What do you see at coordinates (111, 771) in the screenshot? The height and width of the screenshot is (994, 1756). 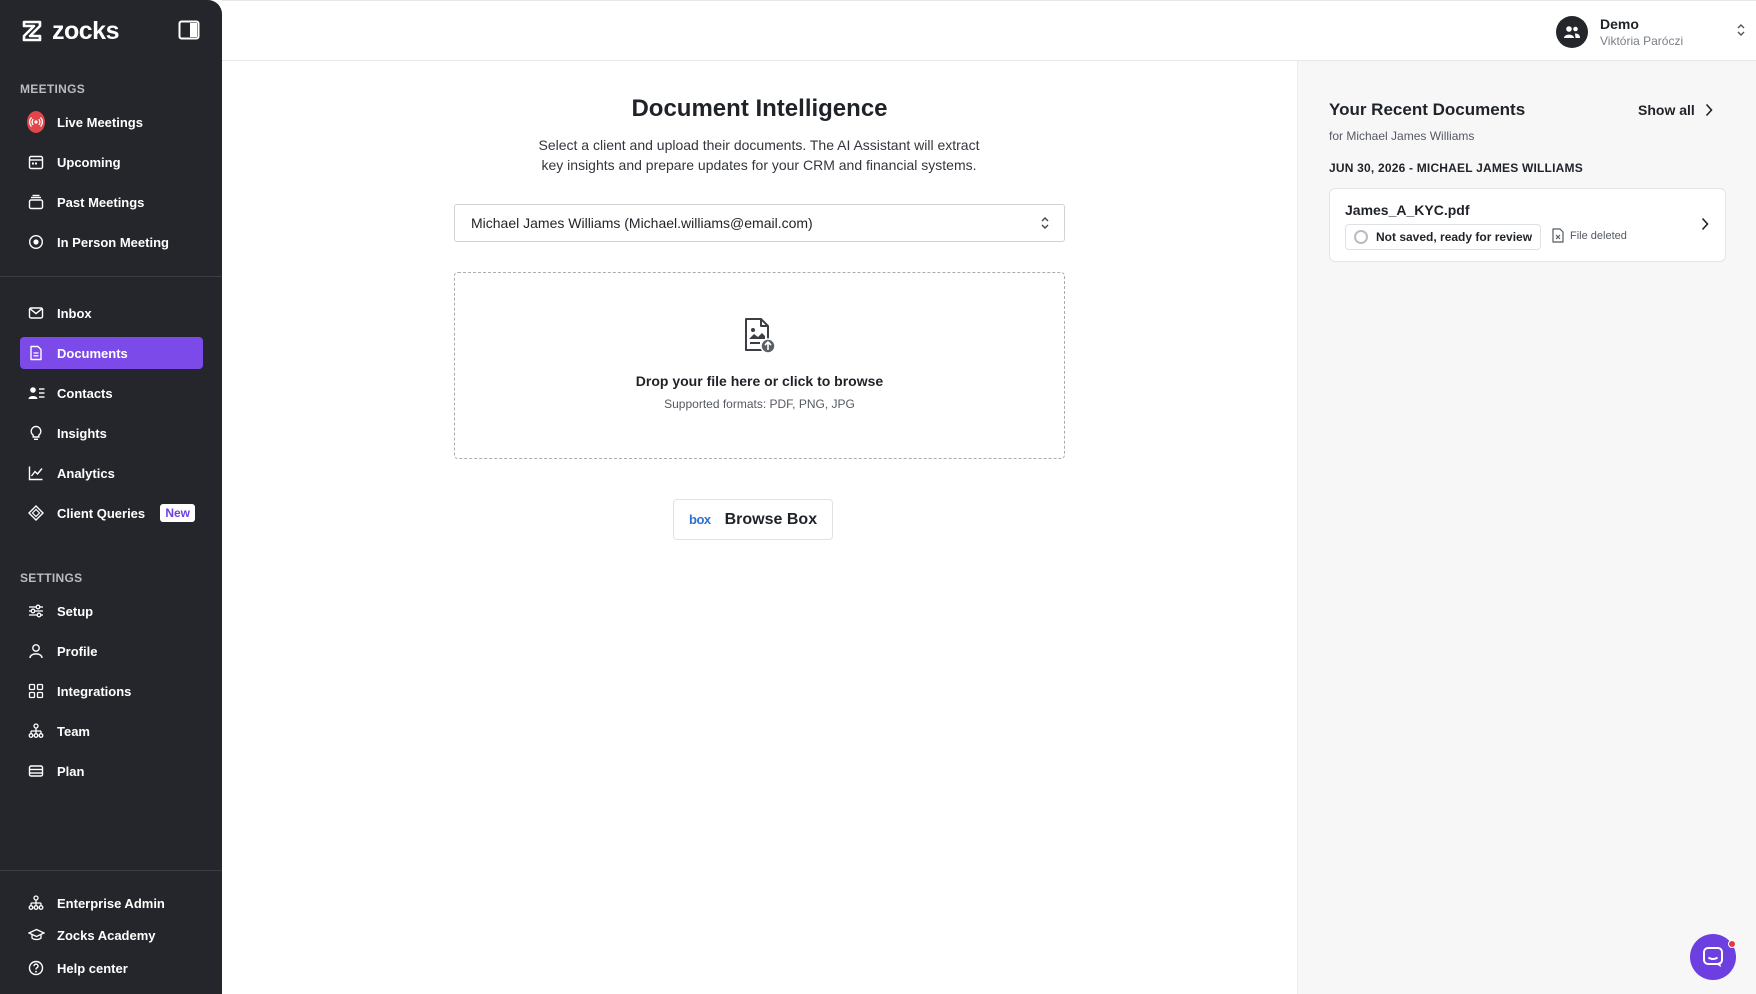 I see `sidebar-item-plan: Plan` at bounding box center [111, 771].